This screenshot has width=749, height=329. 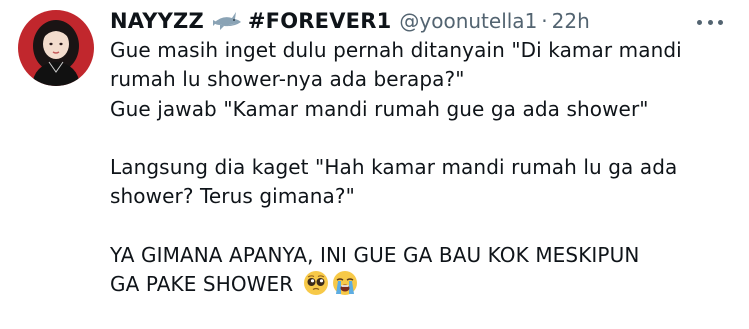 What do you see at coordinates (571, 21) in the screenshot?
I see `timestamp: 22h` at bounding box center [571, 21].